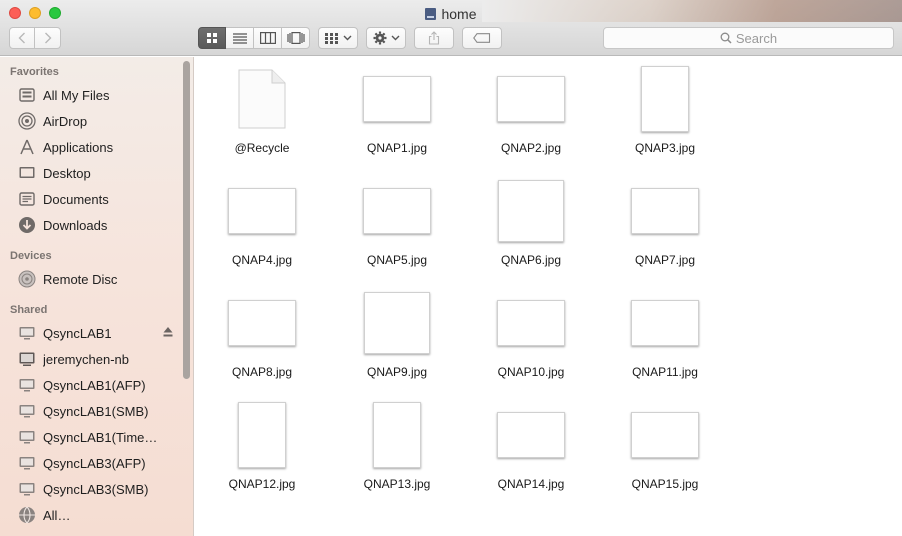  What do you see at coordinates (97, 489) in the screenshot?
I see `sidebar-item-qsynclab3-smb: QsyncLAB3(SMB)` at bounding box center [97, 489].